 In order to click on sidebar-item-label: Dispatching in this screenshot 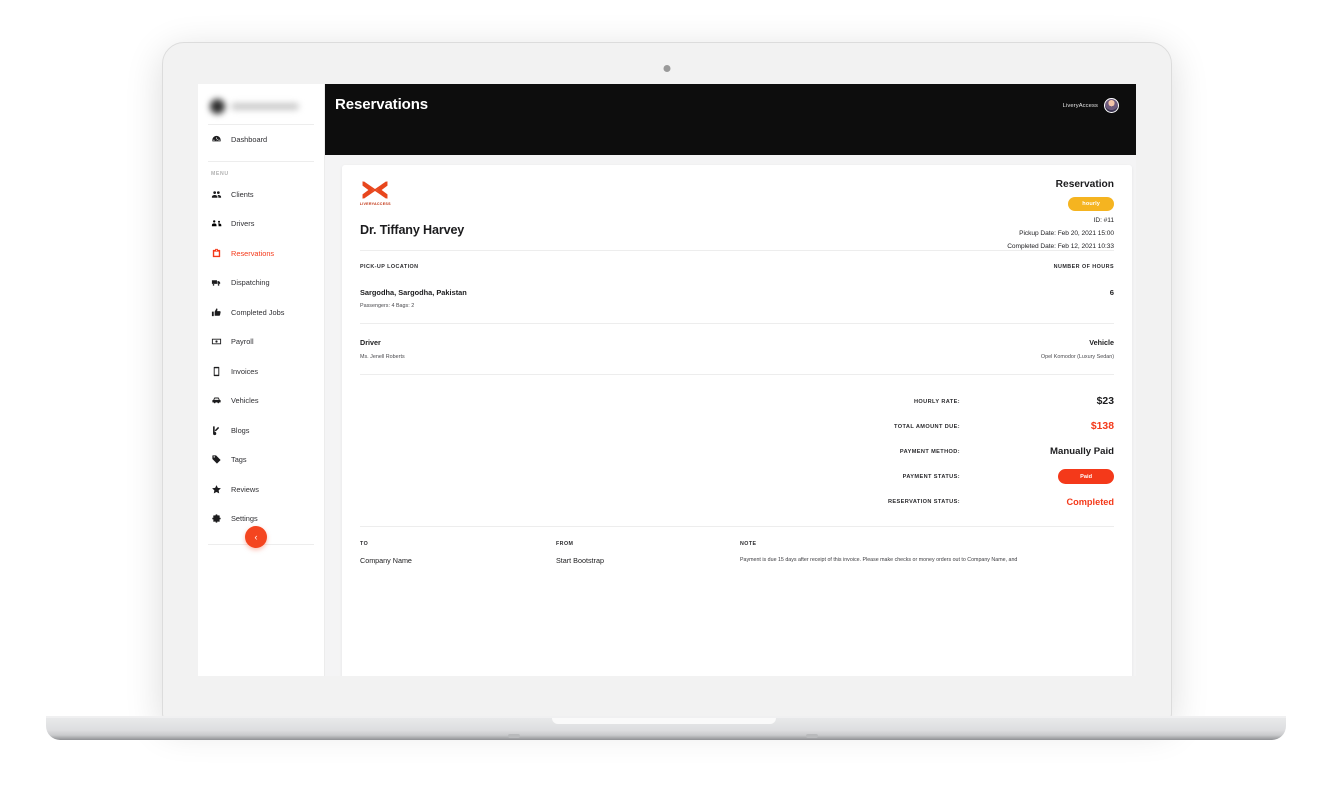, I will do `click(250, 283)`.